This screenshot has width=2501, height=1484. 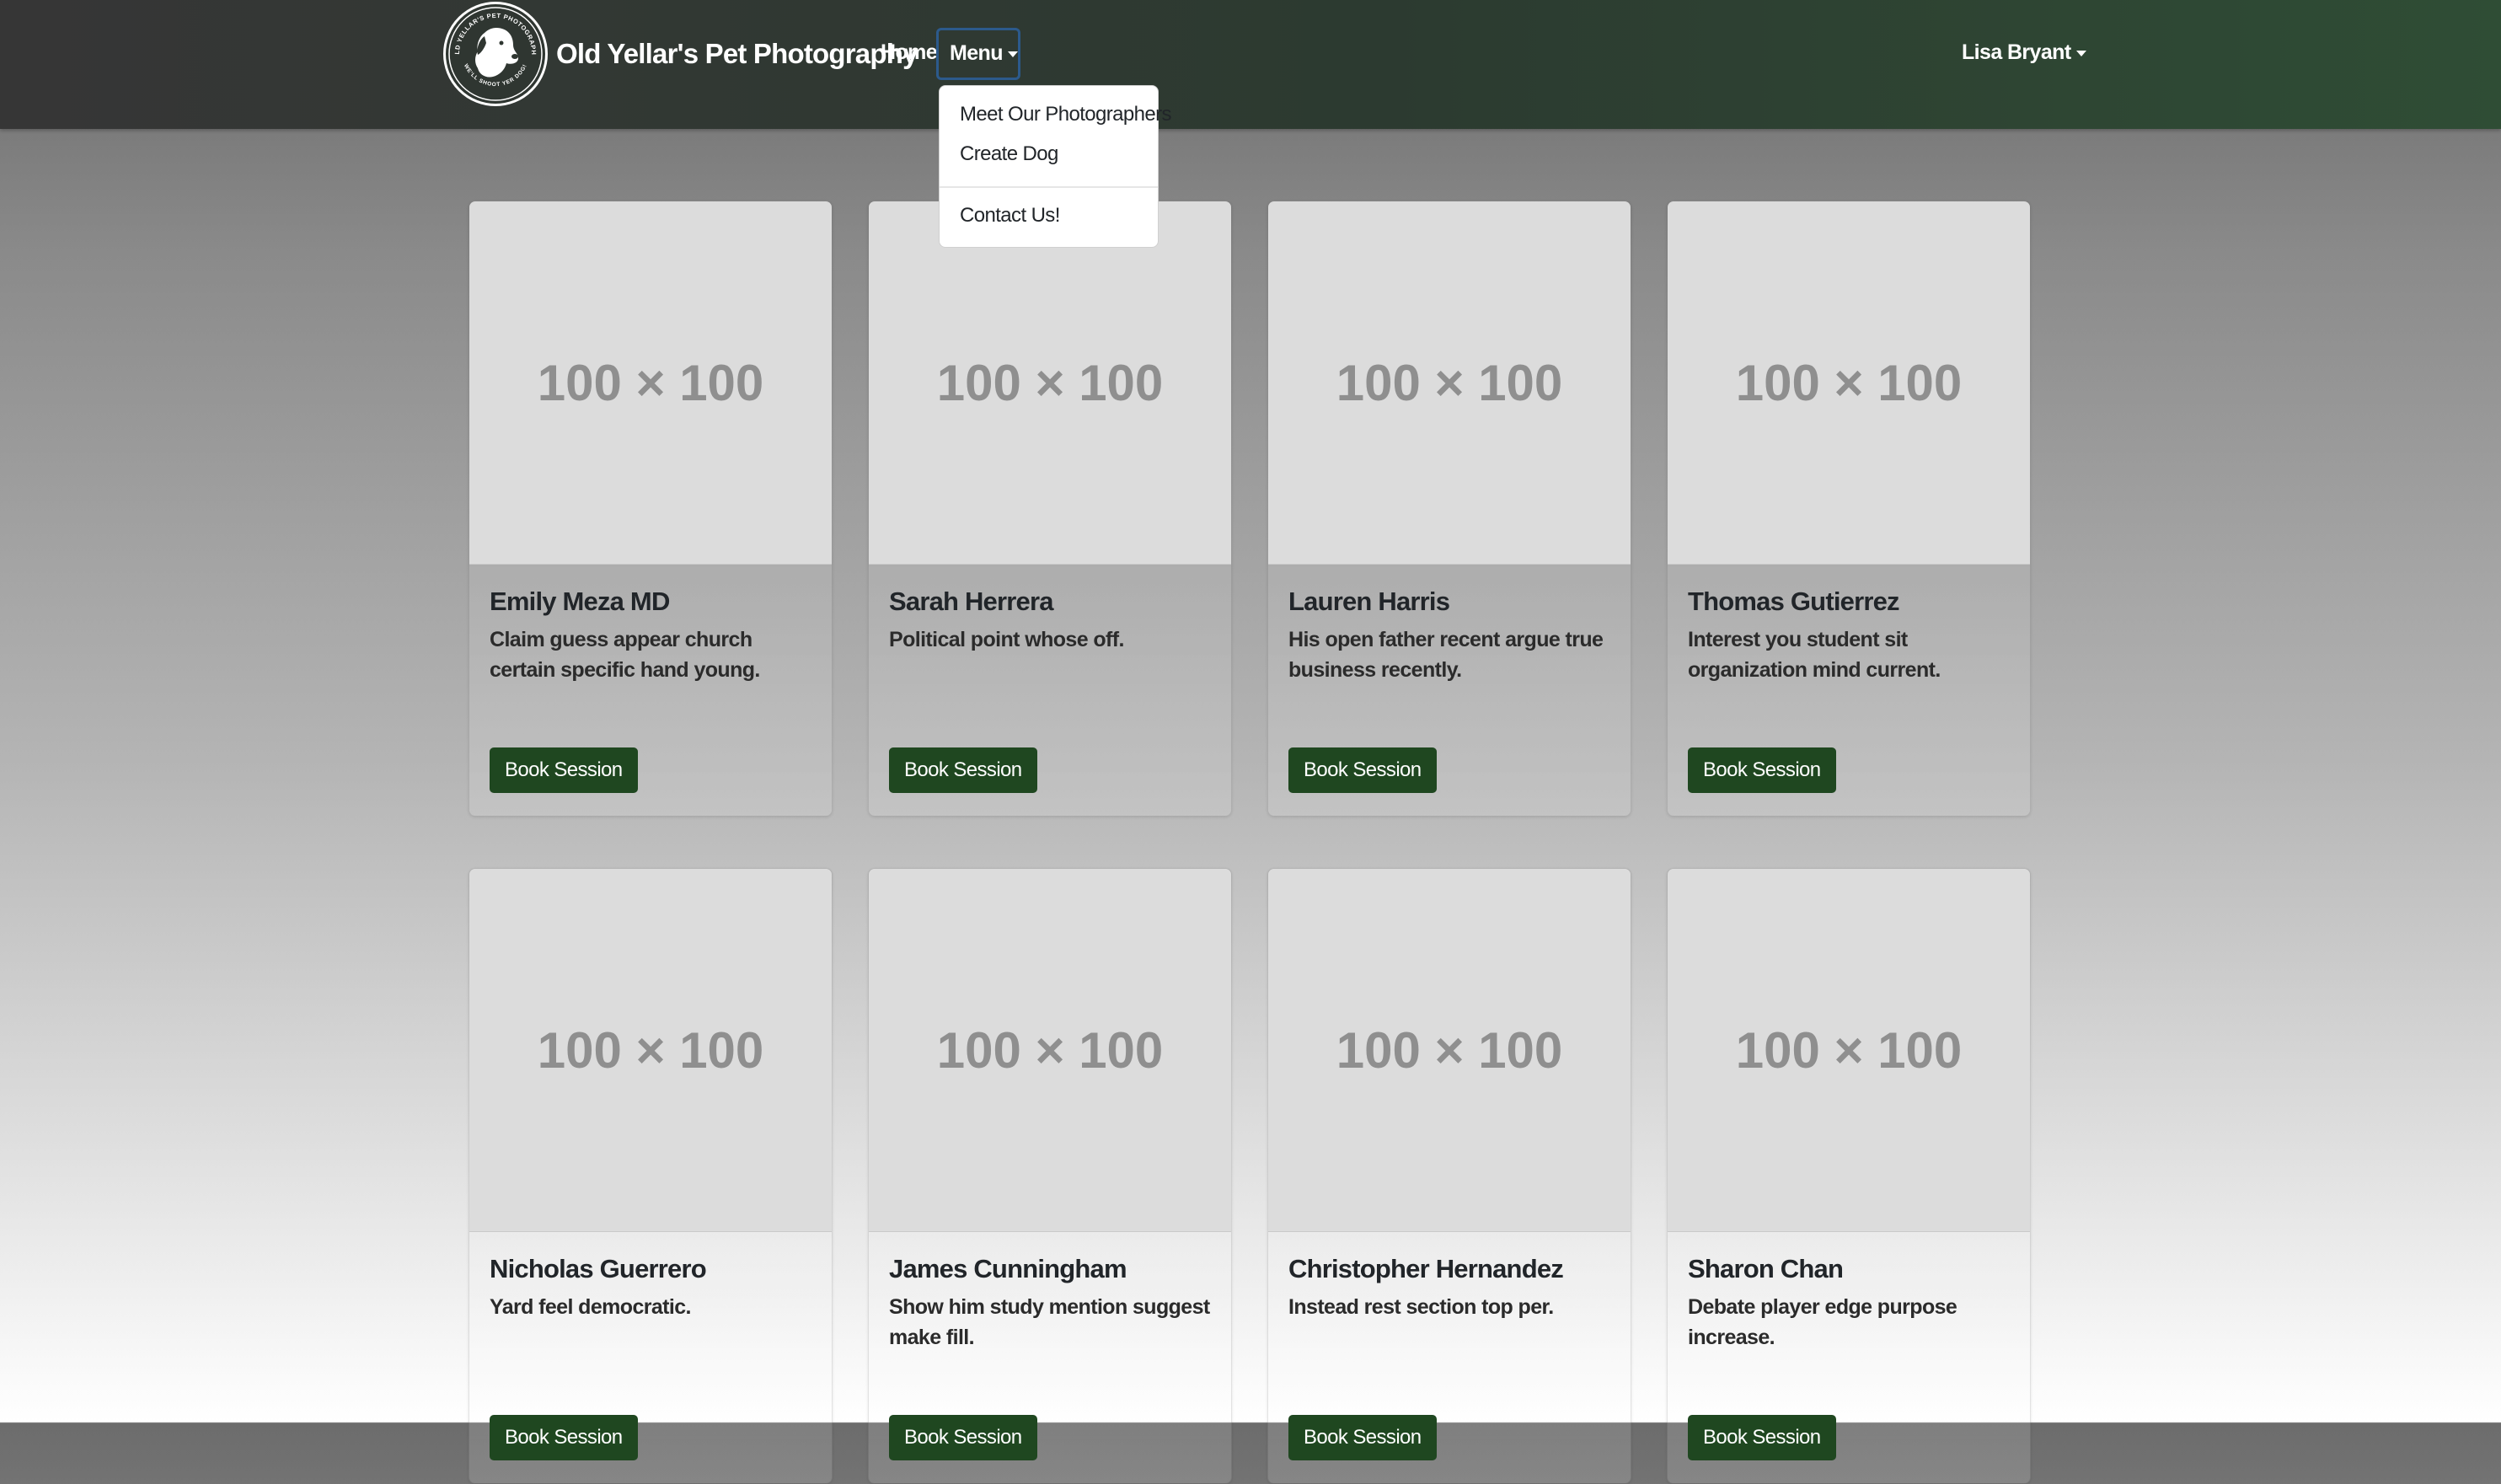 What do you see at coordinates (737, 53) in the screenshot?
I see `brand-name: Old Yellar's Pet Photography` at bounding box center [737, 53].